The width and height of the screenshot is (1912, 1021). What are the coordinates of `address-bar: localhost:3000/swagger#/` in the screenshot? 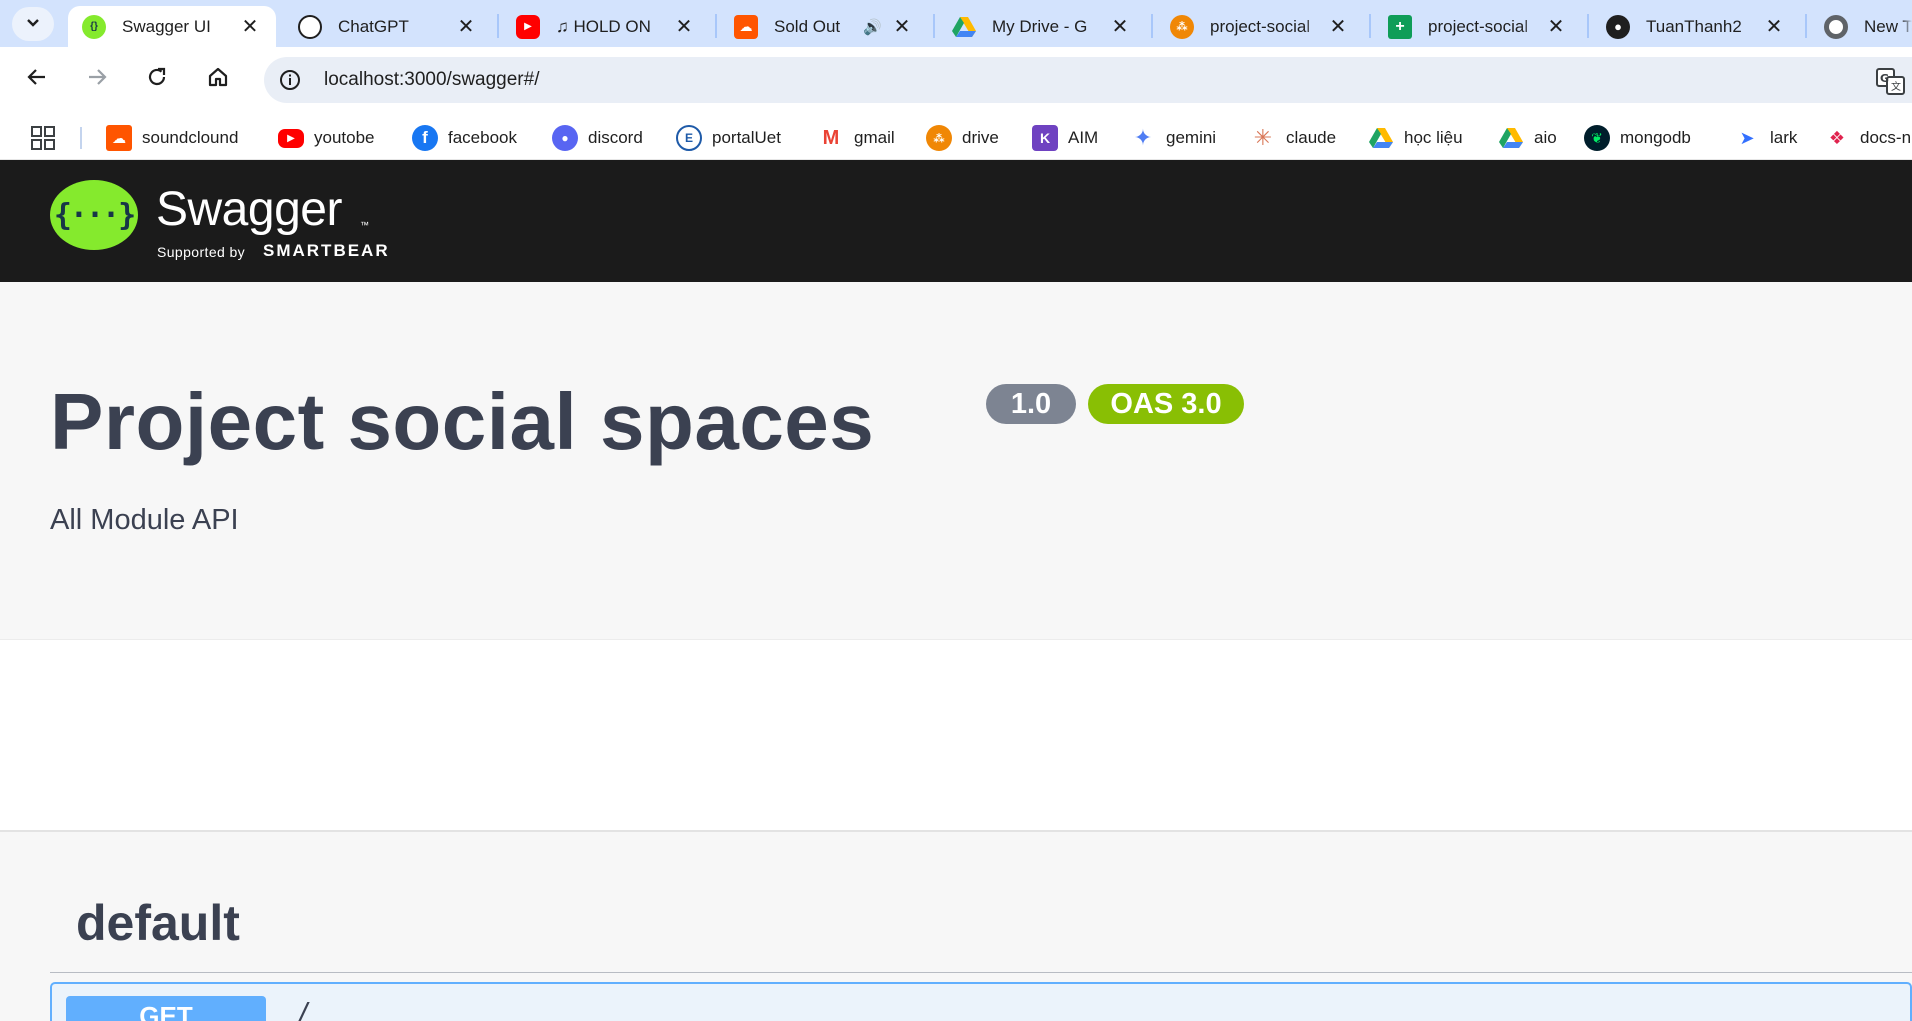 It's located at (1088, 80).